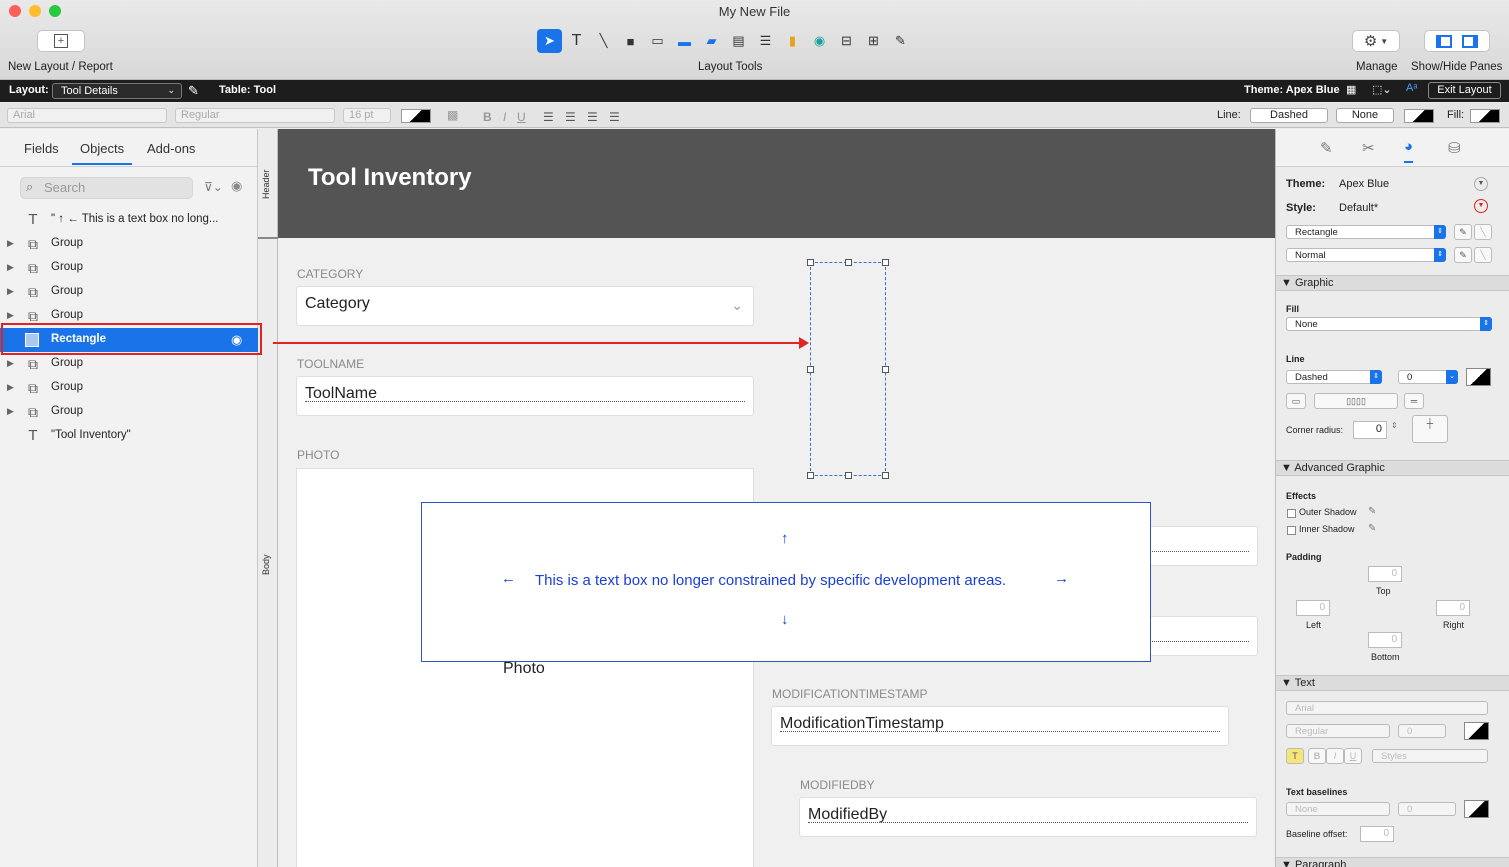 This screenshot has height=867, width=1509. What do you see at coordinates (1295, 756) in the screenshot?
I see `highlight-text-icon: T` at bounding box center [1295, 756].